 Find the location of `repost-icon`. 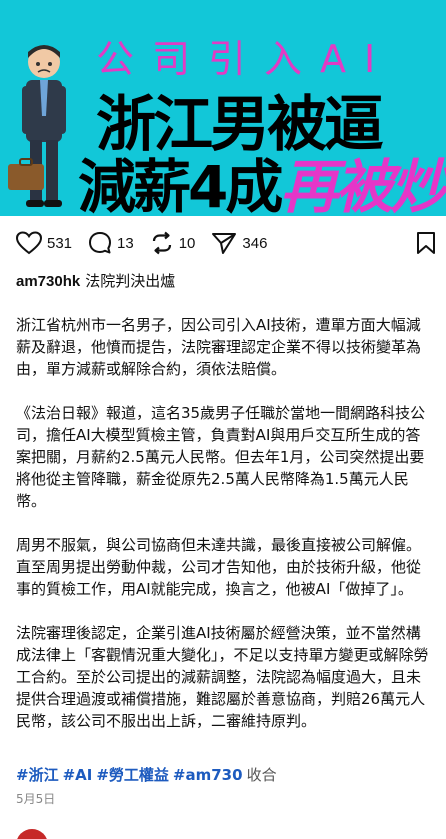

repost-icon is located at coordinates (161, 243).